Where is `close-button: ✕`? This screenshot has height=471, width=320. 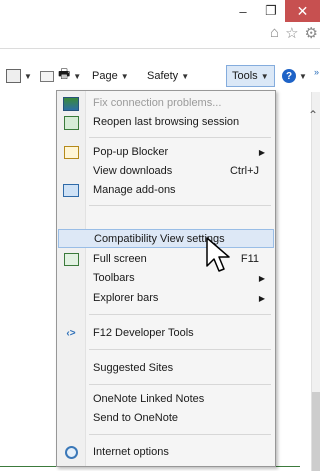
close-button: ✕ is located at coordinates (302, 11).